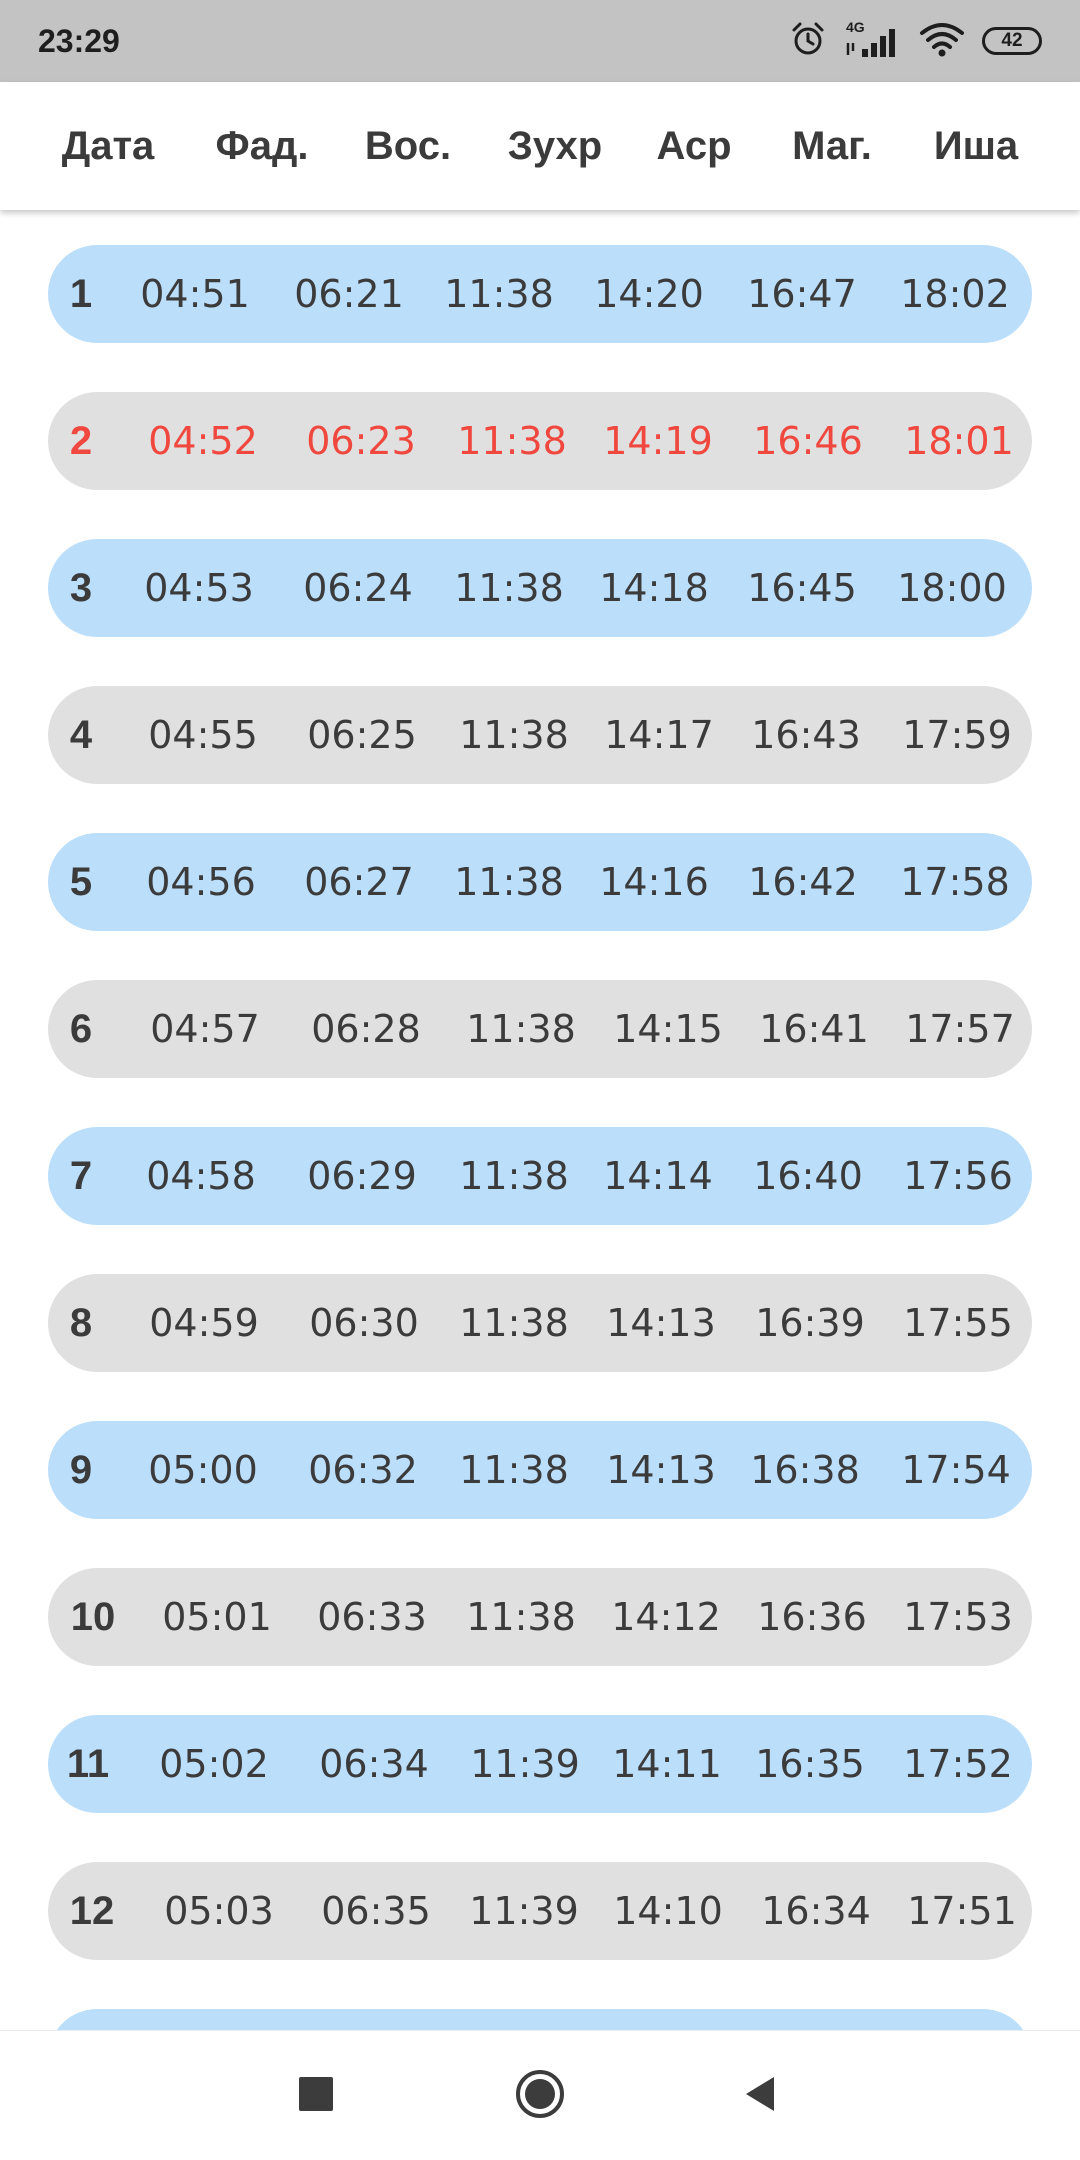 The height and width of the screenshot is (2160, 1080). What do you see at coordinates (359, 882) in the screenshot?
I see `sunrise-time: 06:27` at bounding box center [359, 882].